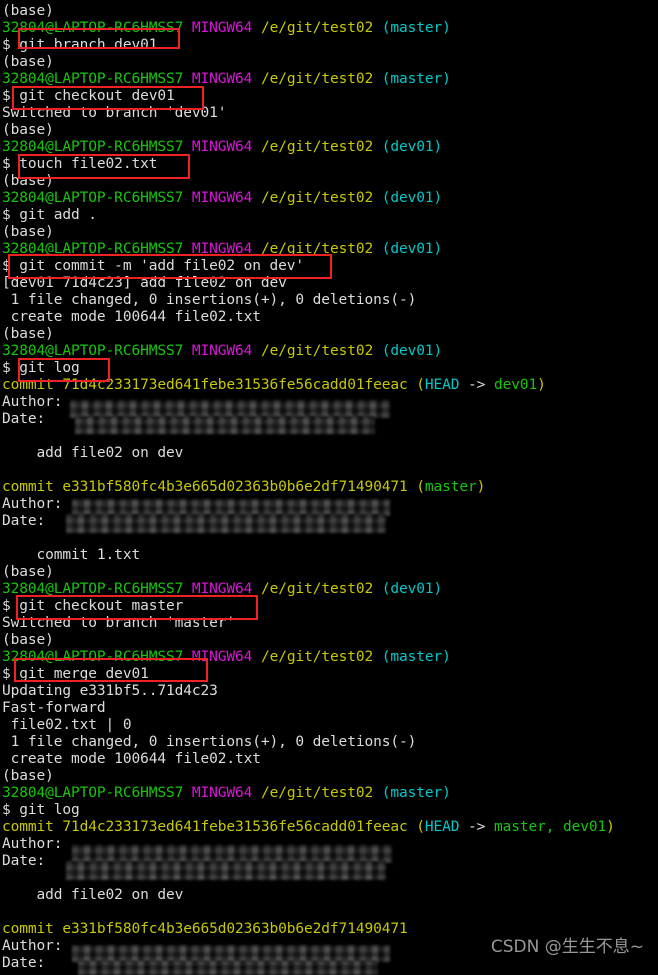 The image size is (658, 975). I want to click on commit-ref-branches: dev01, so click(515, 385).